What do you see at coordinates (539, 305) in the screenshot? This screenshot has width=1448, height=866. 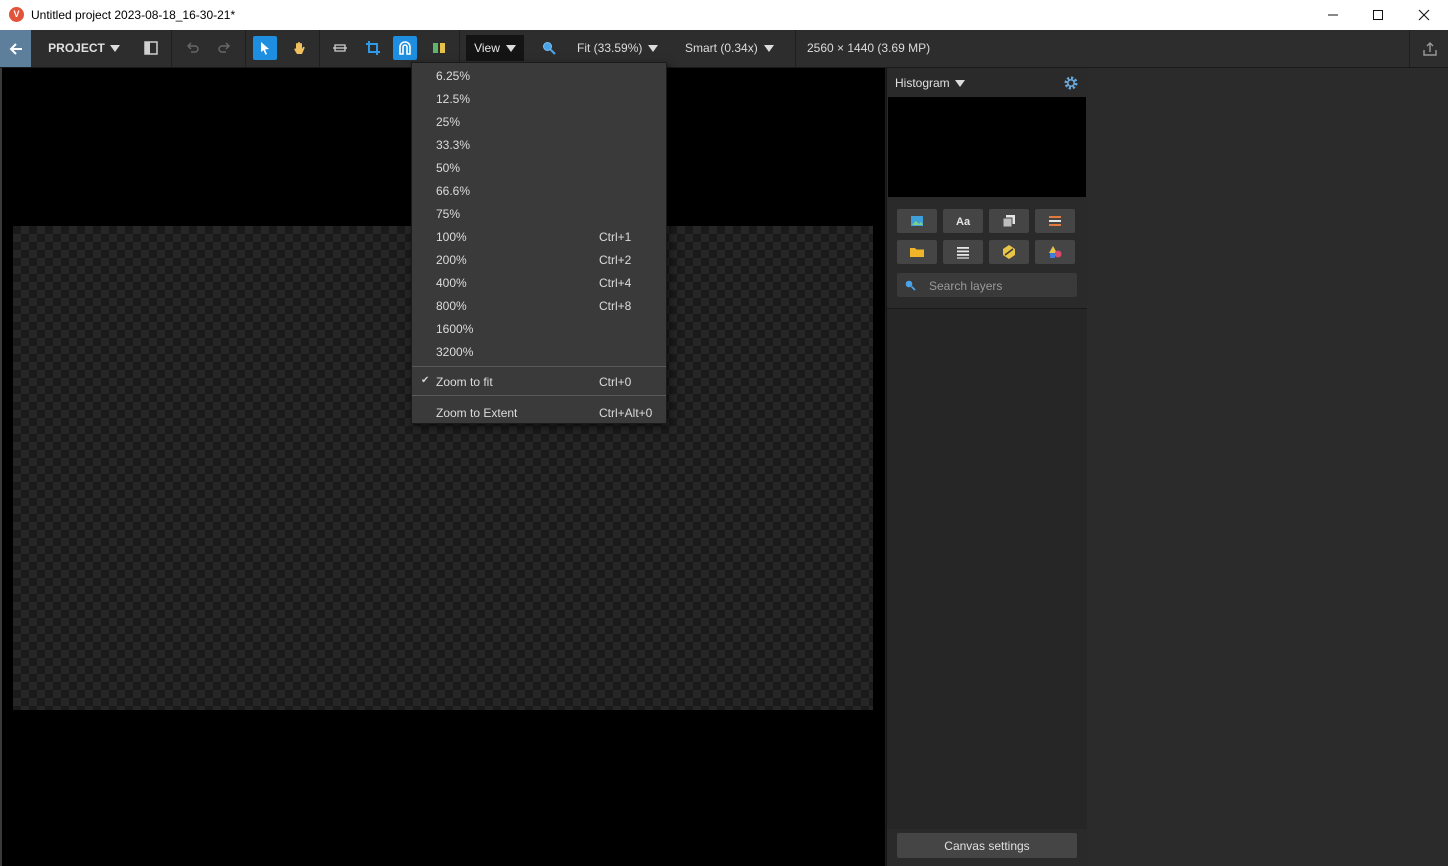 I see `zoom-menu-item: 800% Ctrl+8` at bounding box center [539, 305].